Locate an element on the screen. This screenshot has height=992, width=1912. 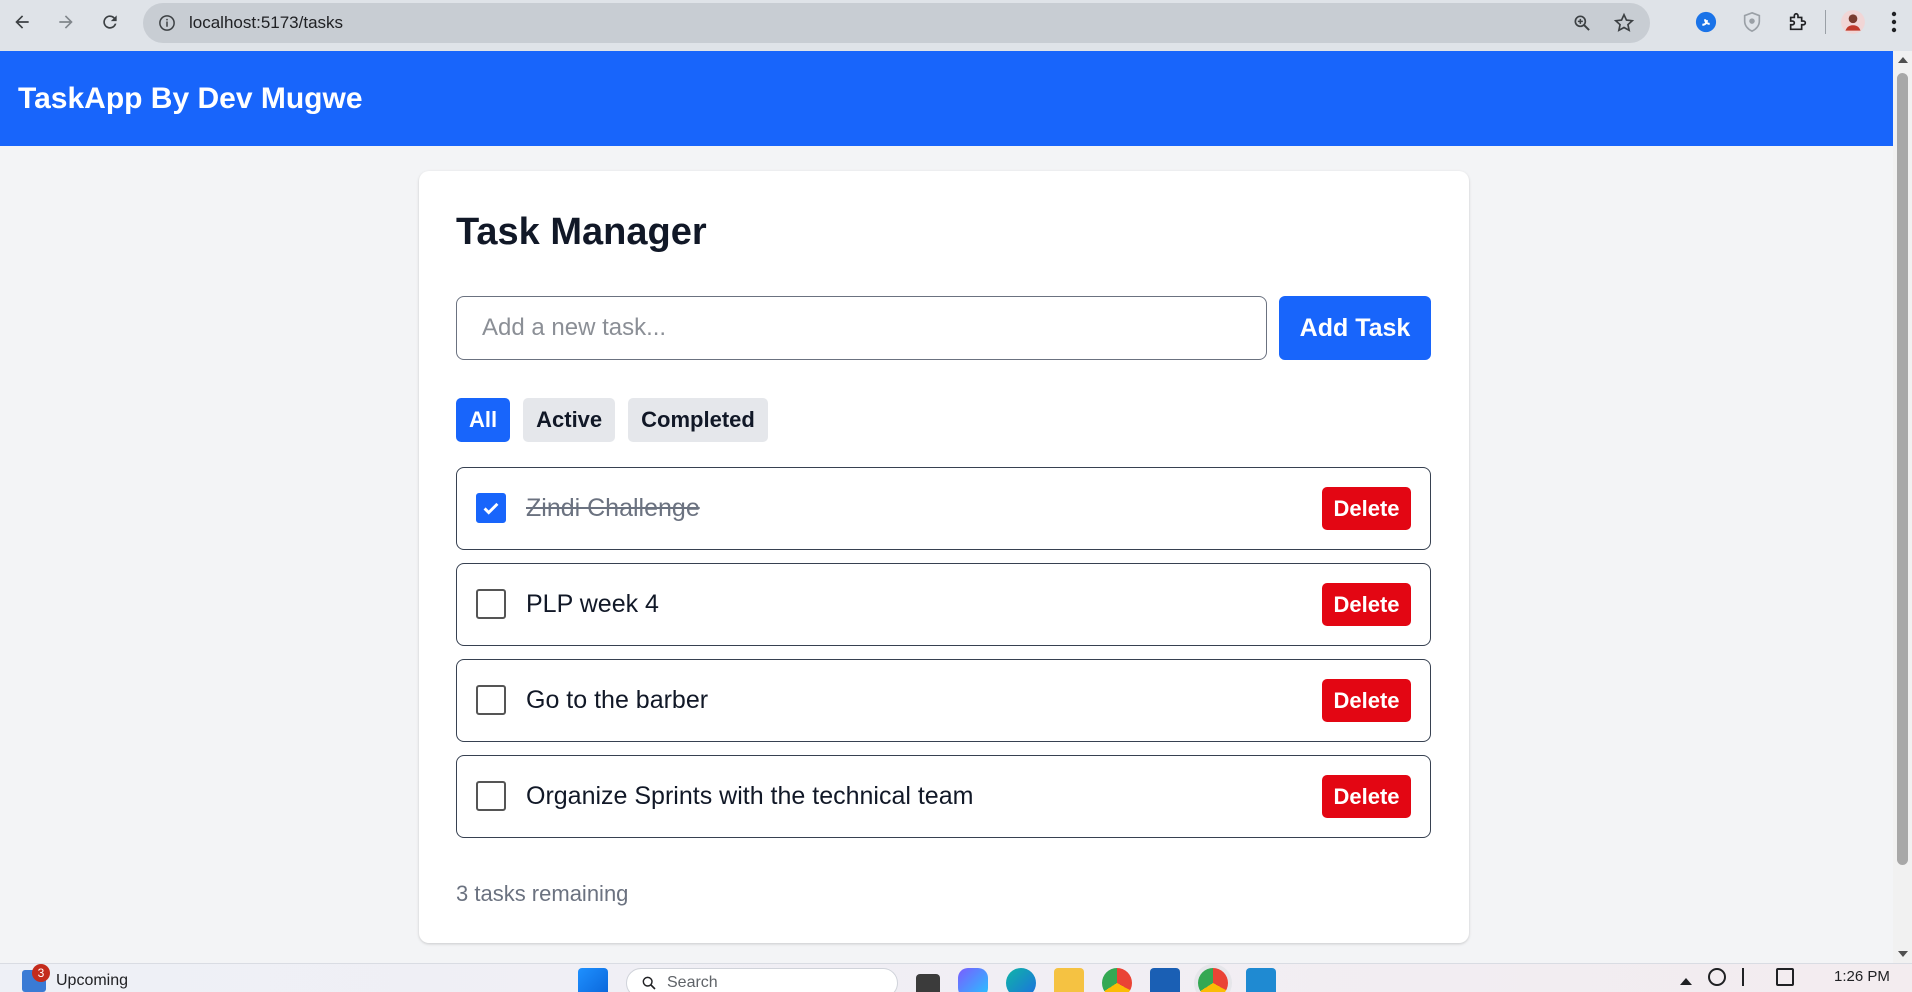
wifi-icon is located at coordinates (1717, 977).